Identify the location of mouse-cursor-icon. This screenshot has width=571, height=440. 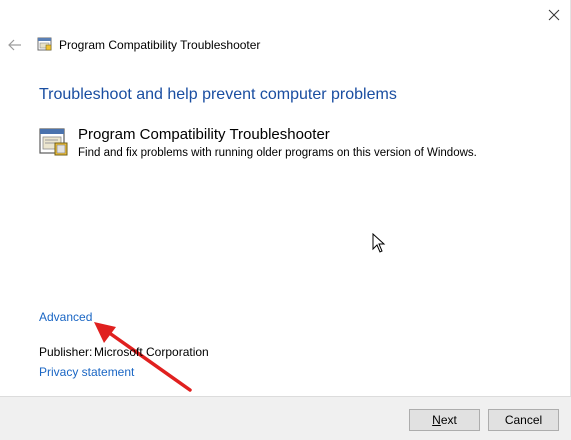
(379, 243).